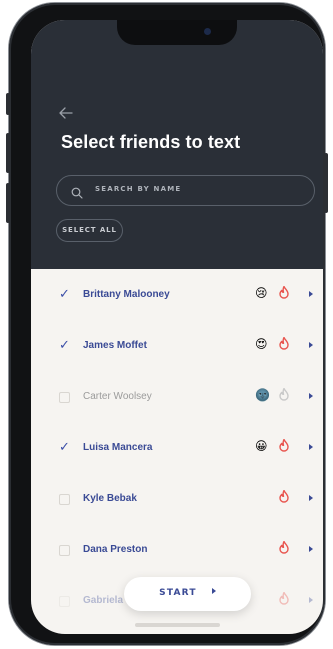 This screenshot has width=333, height=649. I want to click on power-button, so click(326, 183).